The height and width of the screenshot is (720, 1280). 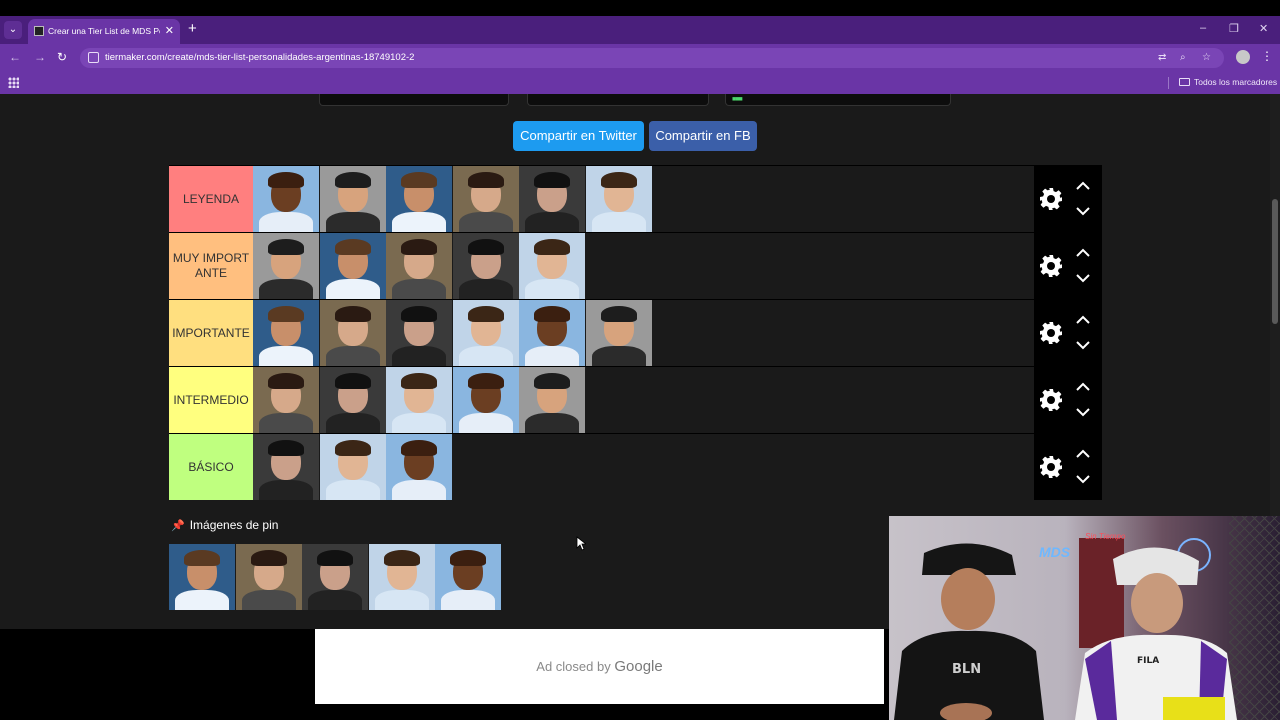 What do you see at coordinates (1206, 57) in the screenshot?
I see `bookmark-star-icon: ☆` at bounding box center [1206, 57].